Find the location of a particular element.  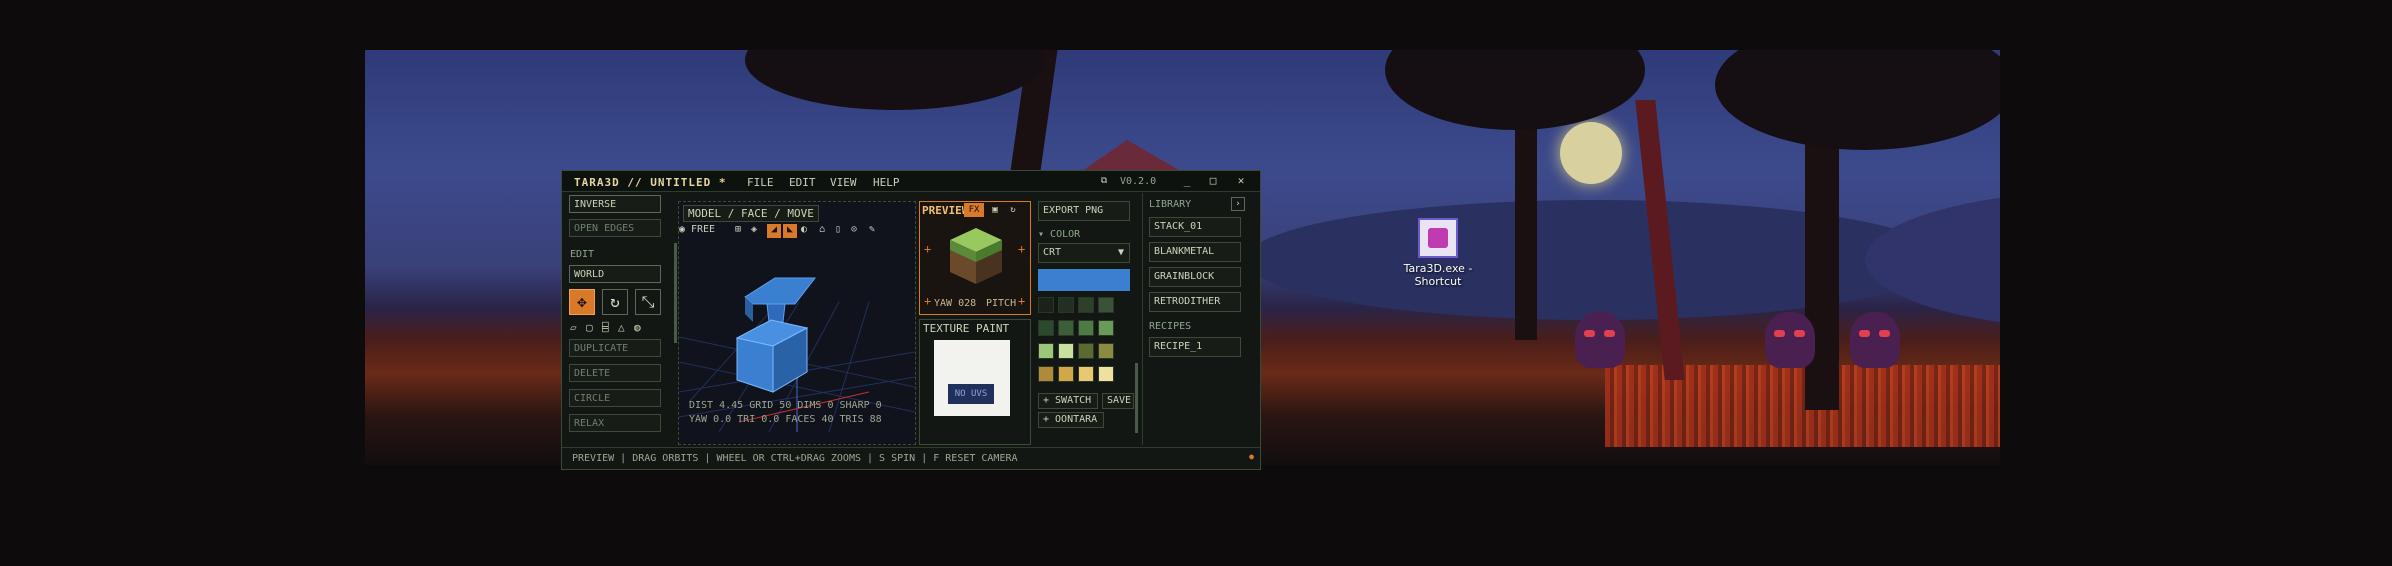

menu-view: VIEW is located at coordinates (843, 182).